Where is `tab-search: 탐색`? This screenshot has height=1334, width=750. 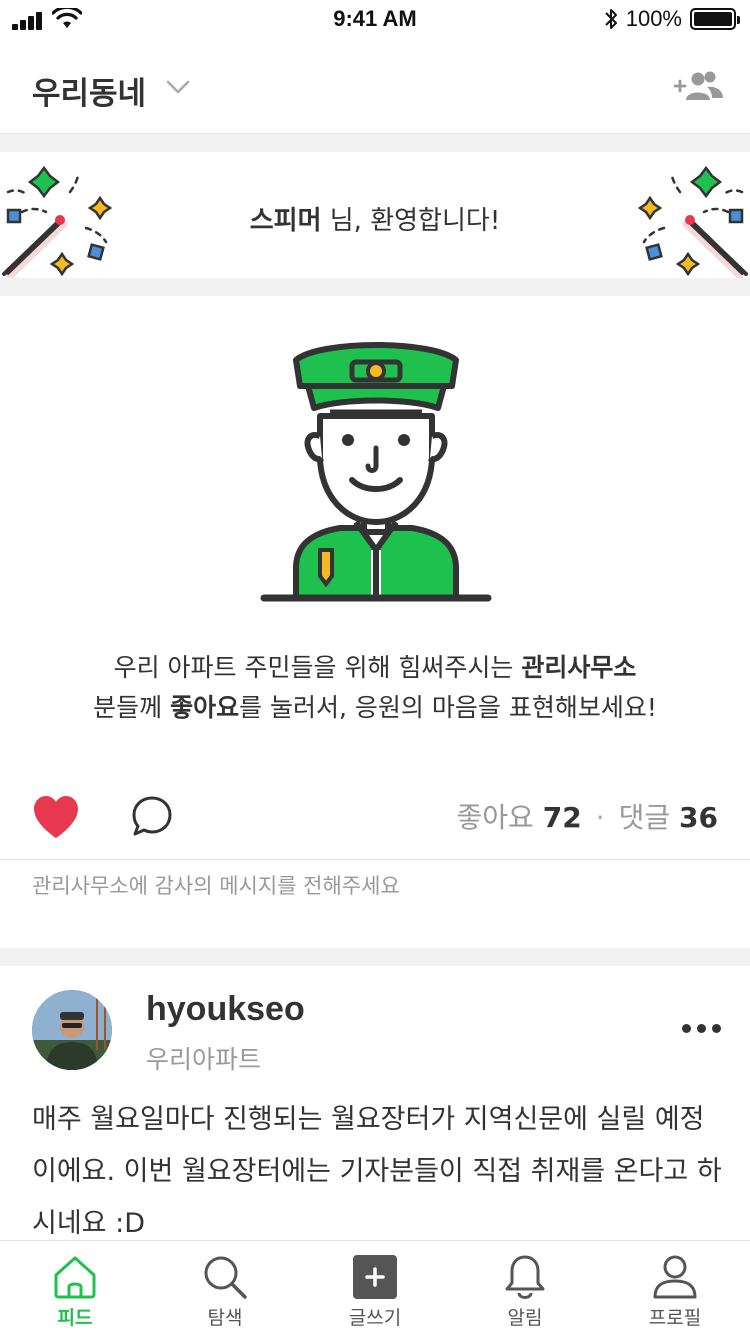
tab-search: 탐색 is located at coordinates (225, 1287).